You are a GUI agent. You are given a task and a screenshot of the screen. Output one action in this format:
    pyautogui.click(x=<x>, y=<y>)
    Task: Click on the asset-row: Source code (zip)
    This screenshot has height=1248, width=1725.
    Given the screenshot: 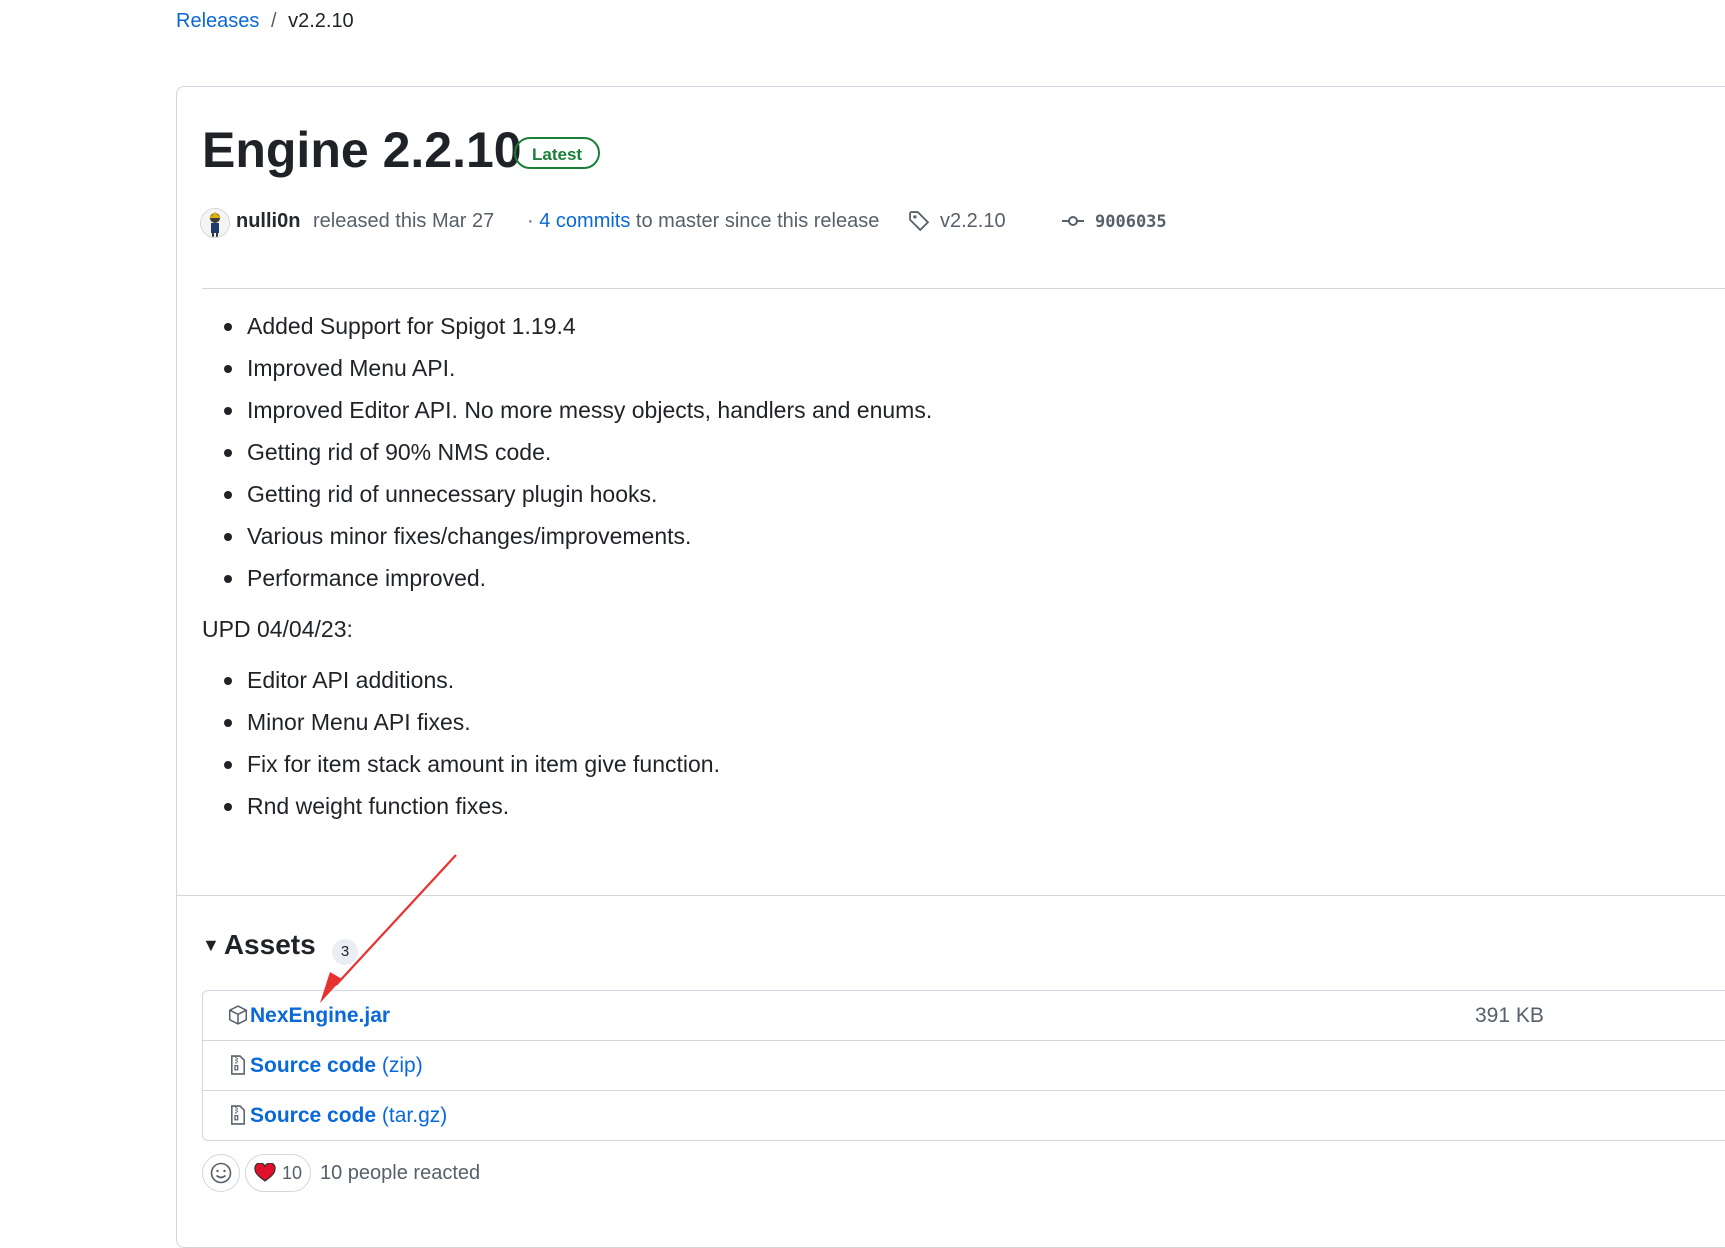 What is the action you would take?
    pyautogui.click(x=964, y=1065)
    